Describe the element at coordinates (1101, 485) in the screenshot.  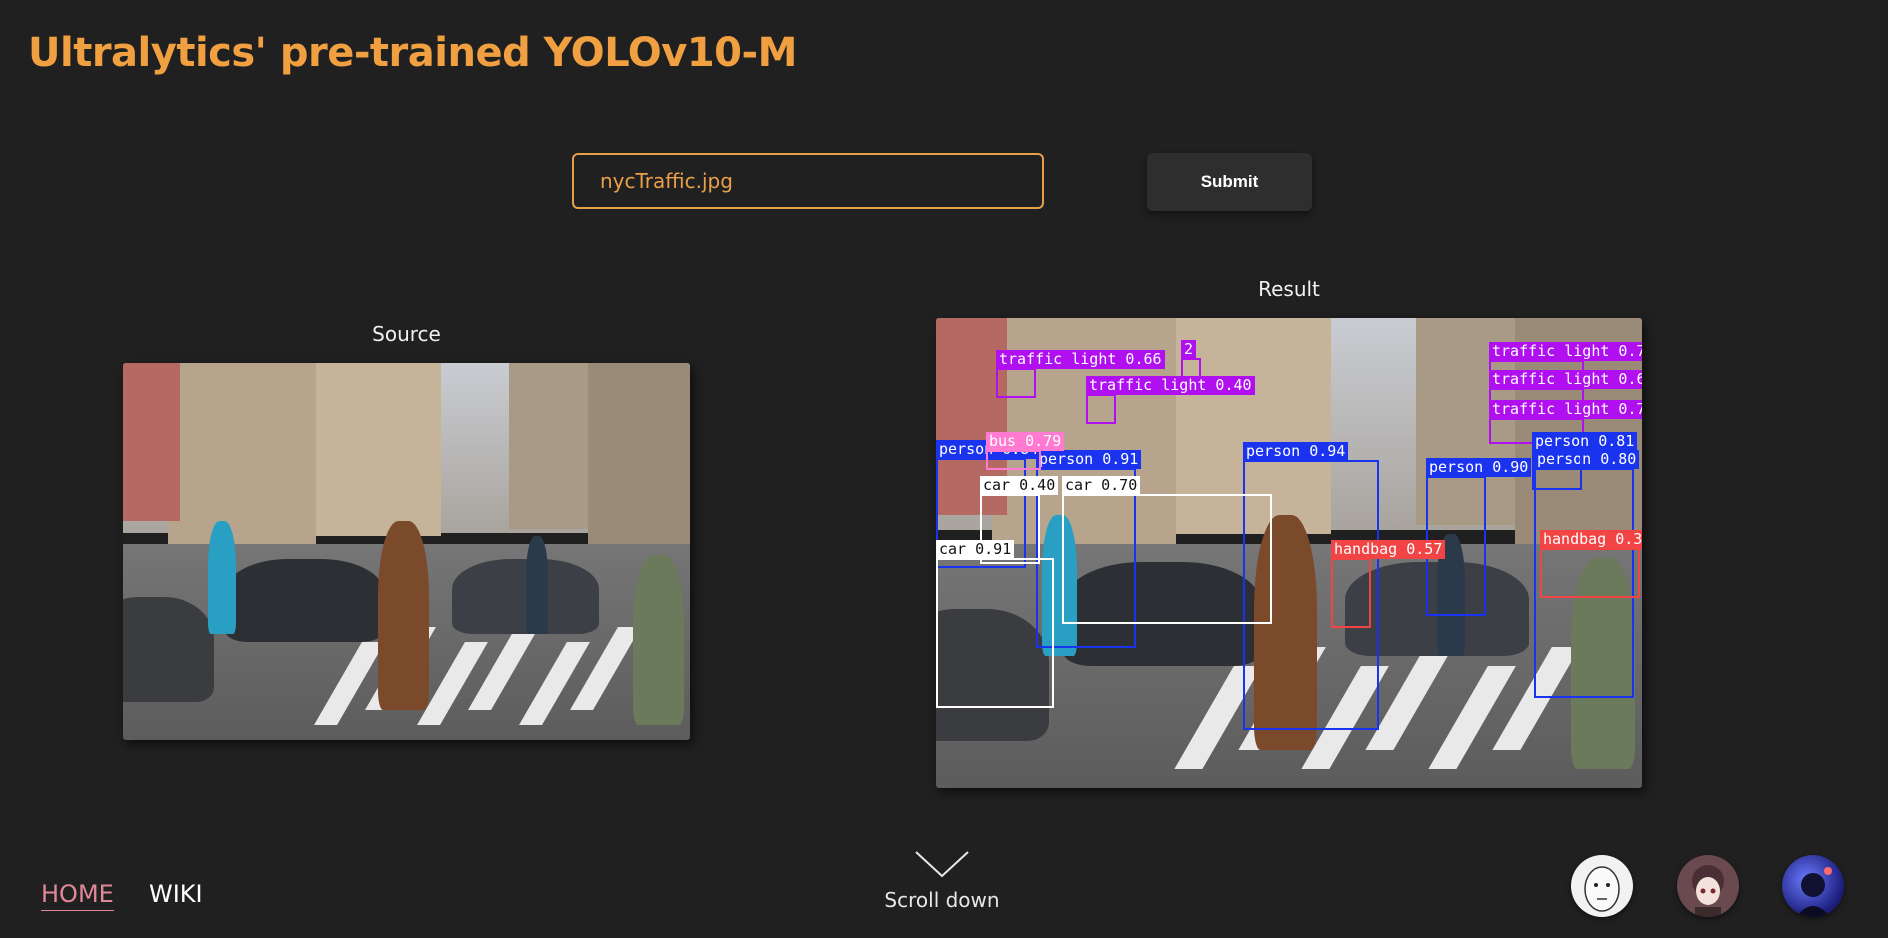
I see `detection-label: car 0.70` at that location.